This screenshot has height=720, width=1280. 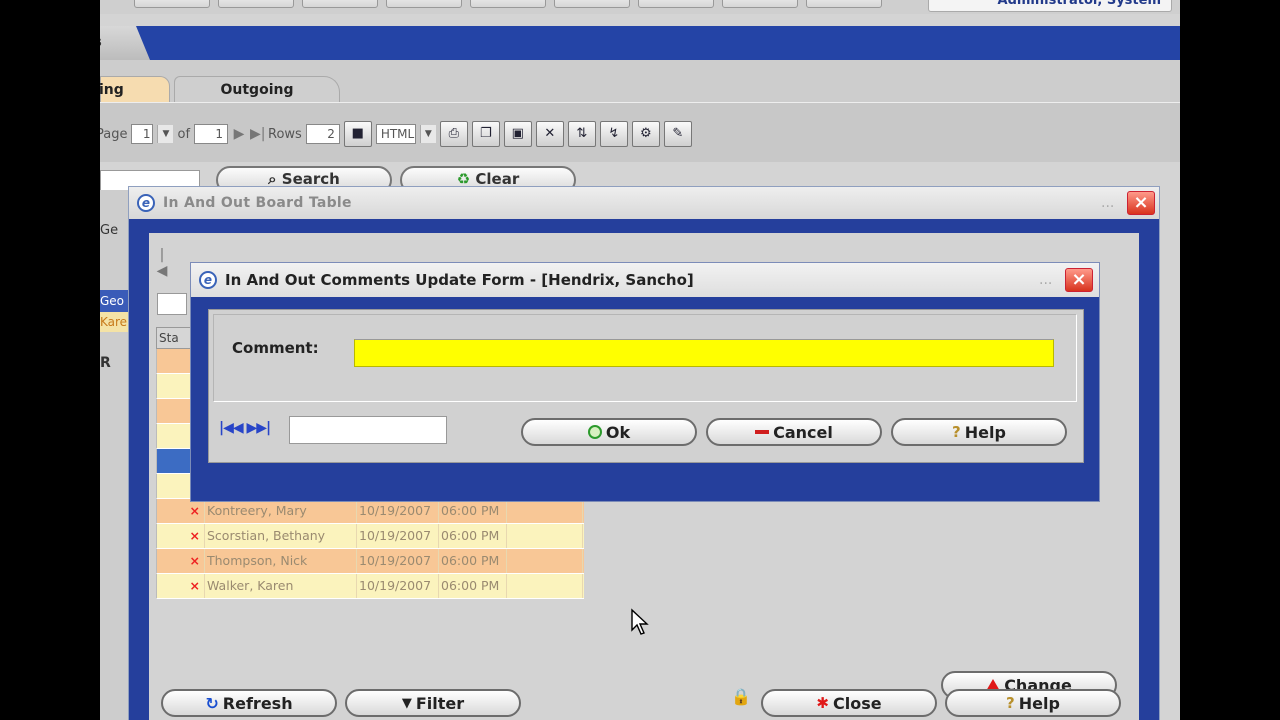 I want to click on left-fragment: Geo, so click(x=114, y=301).